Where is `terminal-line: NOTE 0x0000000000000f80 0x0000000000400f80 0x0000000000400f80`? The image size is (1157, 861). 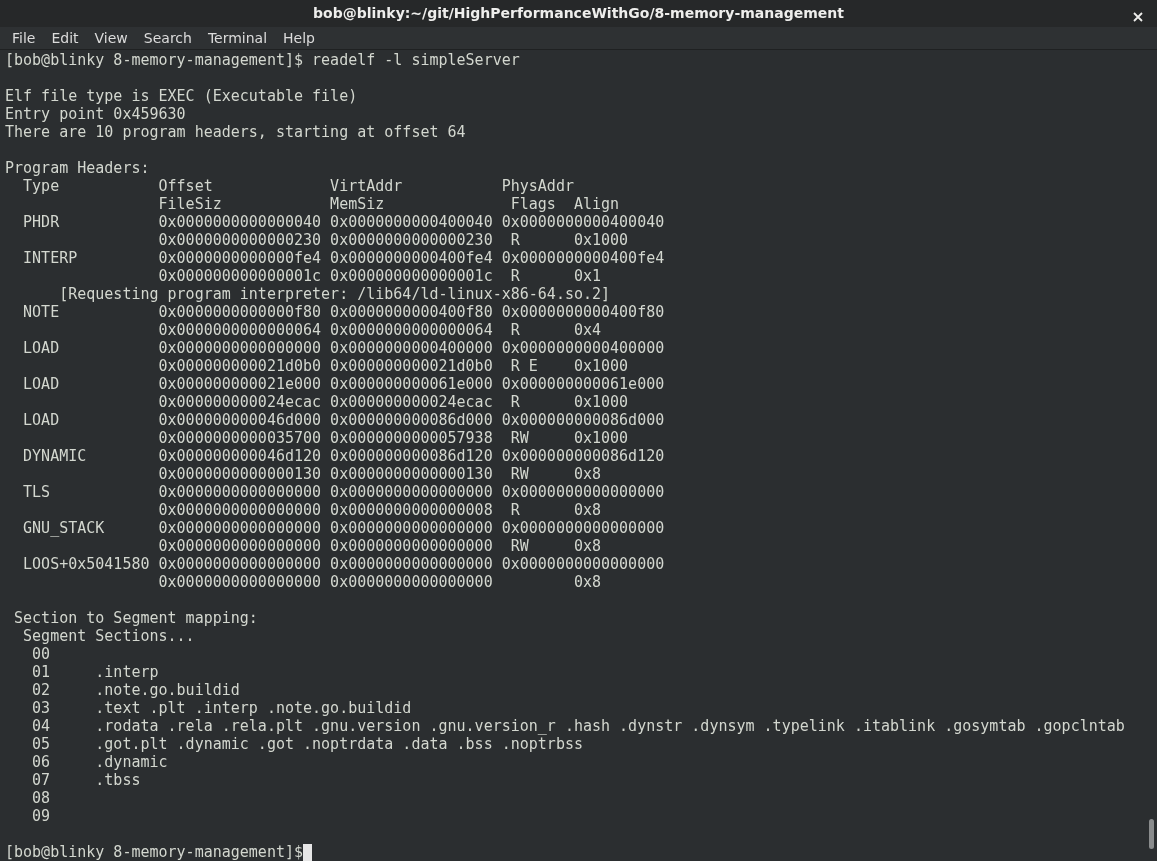
terminal-line: NOTE 0x0000000000000f80 0x0000000000400f80 0x0000000000400f80 is located at coordinates (343, 312).